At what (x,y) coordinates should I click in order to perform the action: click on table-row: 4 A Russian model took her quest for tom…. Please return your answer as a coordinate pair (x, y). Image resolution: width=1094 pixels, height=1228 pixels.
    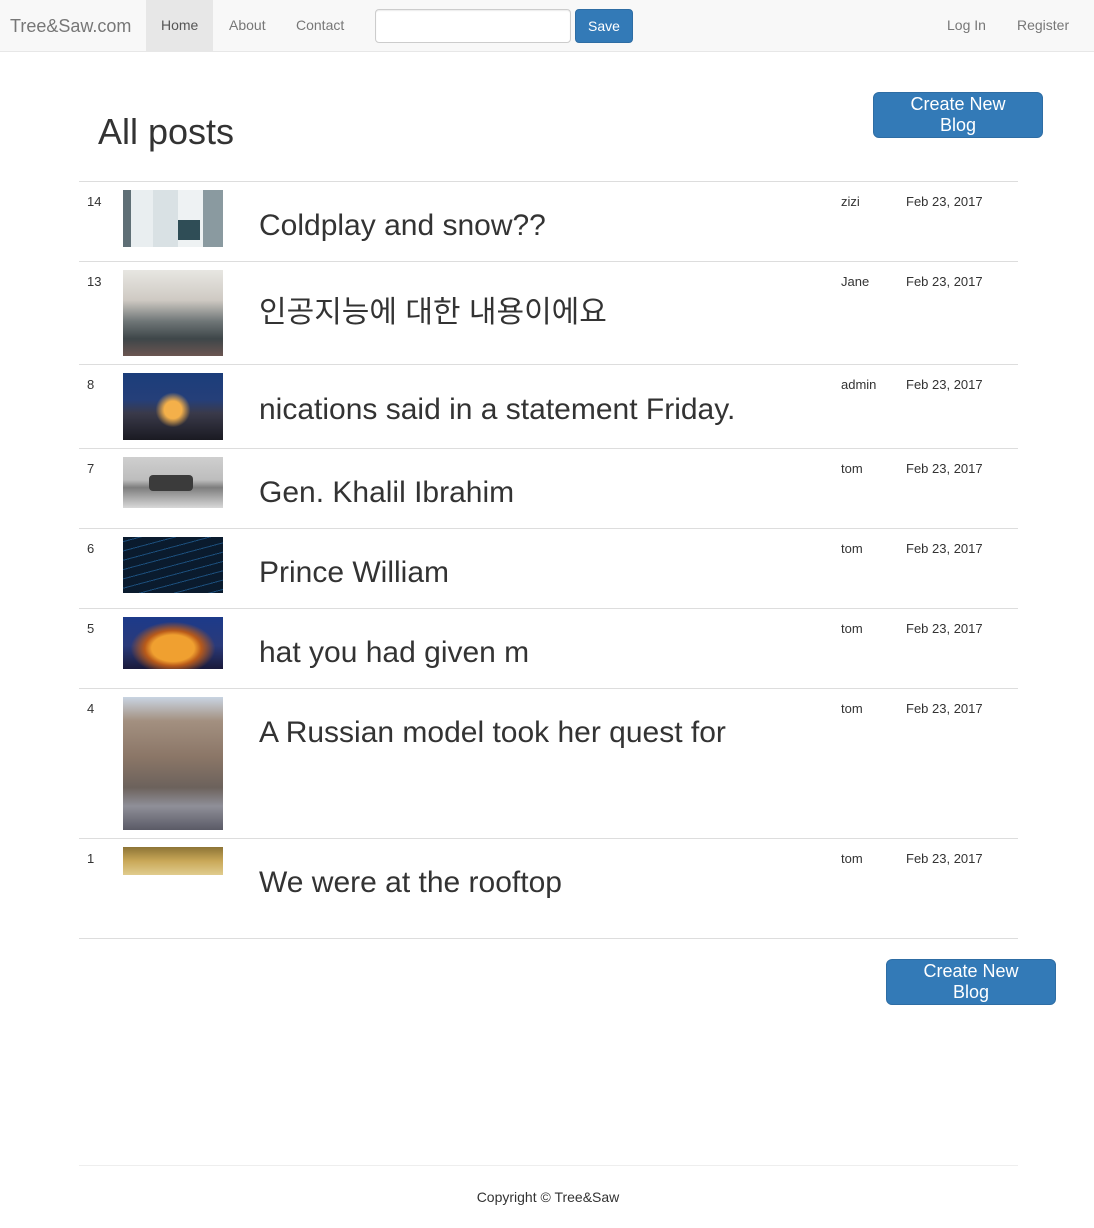
    Looking at the image, I should click on (548, 764).